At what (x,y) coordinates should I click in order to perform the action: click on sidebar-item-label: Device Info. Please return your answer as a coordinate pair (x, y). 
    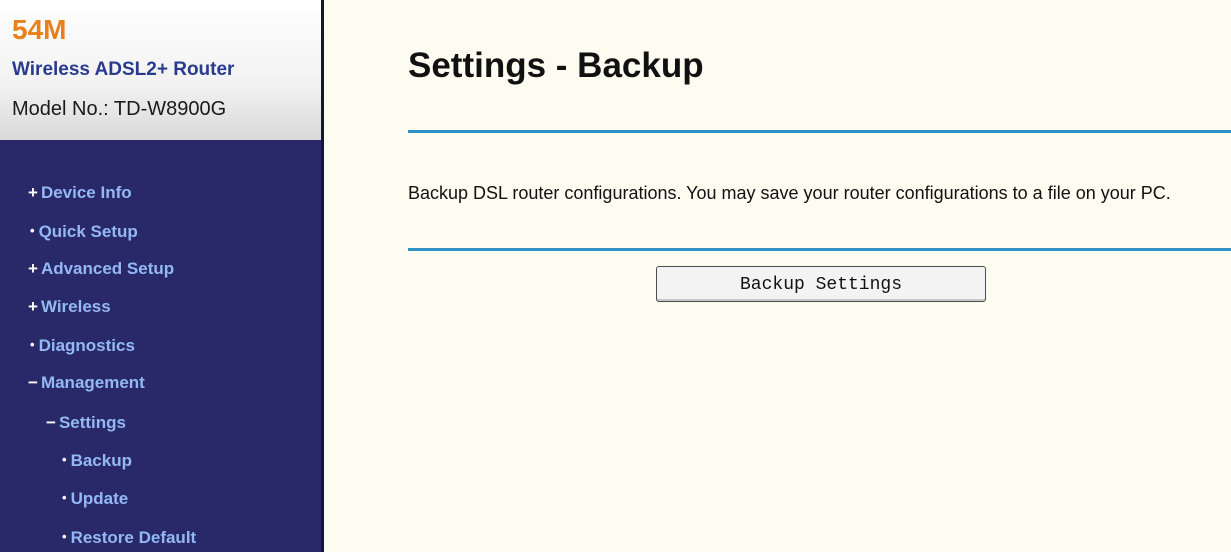
    Looking at the image, I should click on (86, 192).